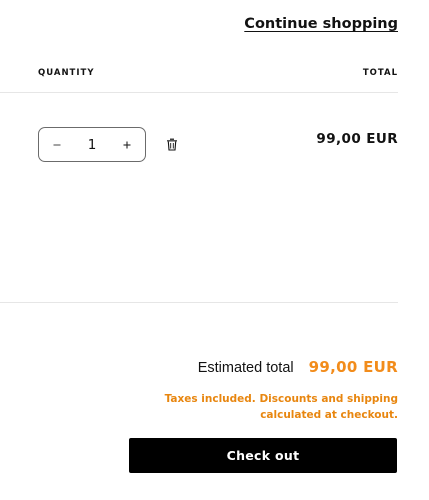 This screenshot has width=429, height=500. I want to click on quantity-stepper: 1, so click(92, 144).